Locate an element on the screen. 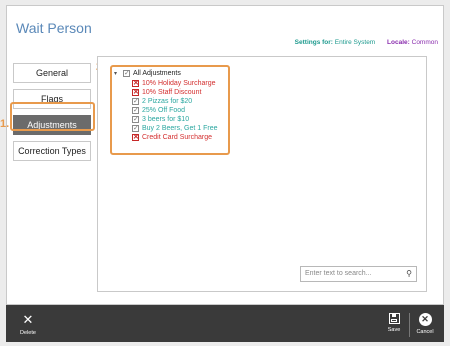  save-icon is located at coordinates (394, 318).